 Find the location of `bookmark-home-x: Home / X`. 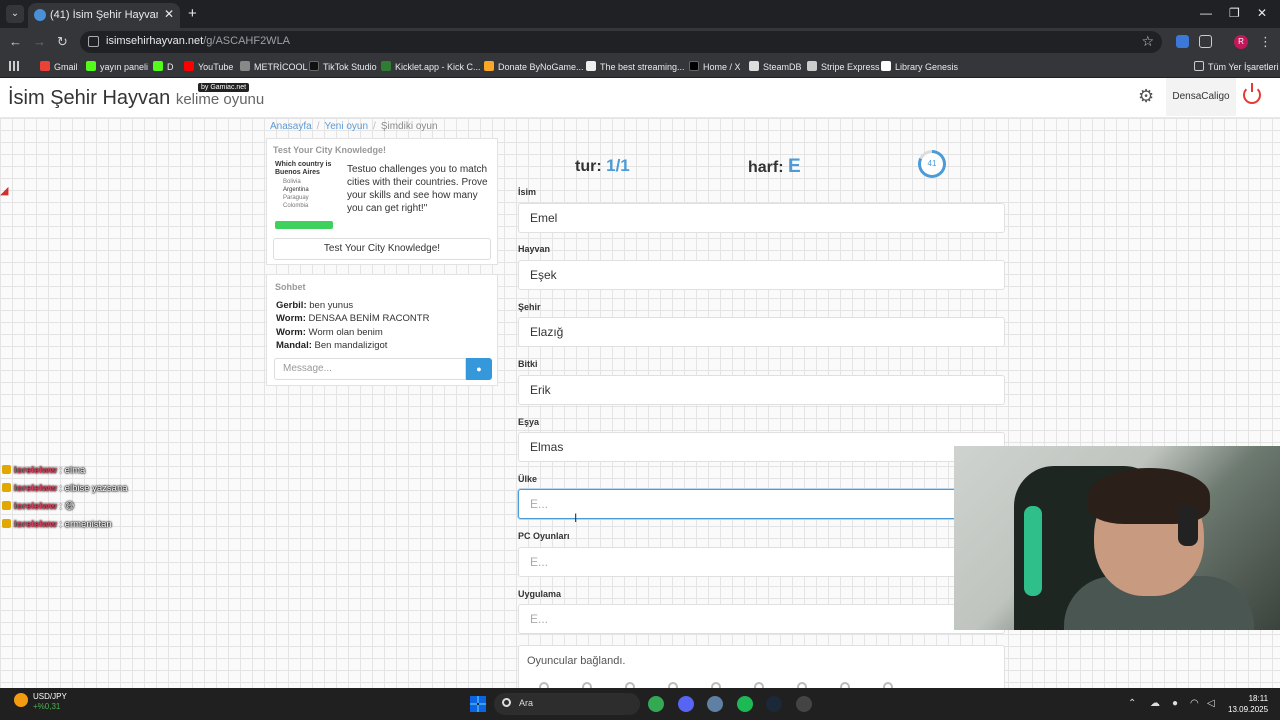

bookmark-home-x: Home / X is located at coordinates (715, 67).